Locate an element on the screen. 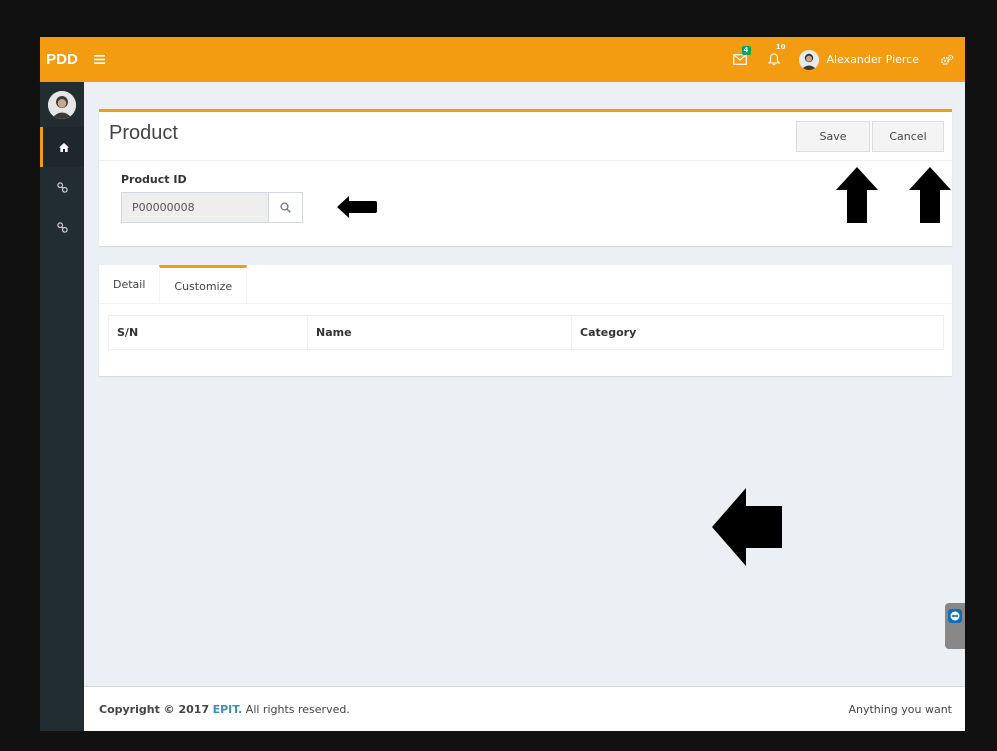 The image size is (997, 751). messages-badge: 4 is located at coordinates (746, 50).